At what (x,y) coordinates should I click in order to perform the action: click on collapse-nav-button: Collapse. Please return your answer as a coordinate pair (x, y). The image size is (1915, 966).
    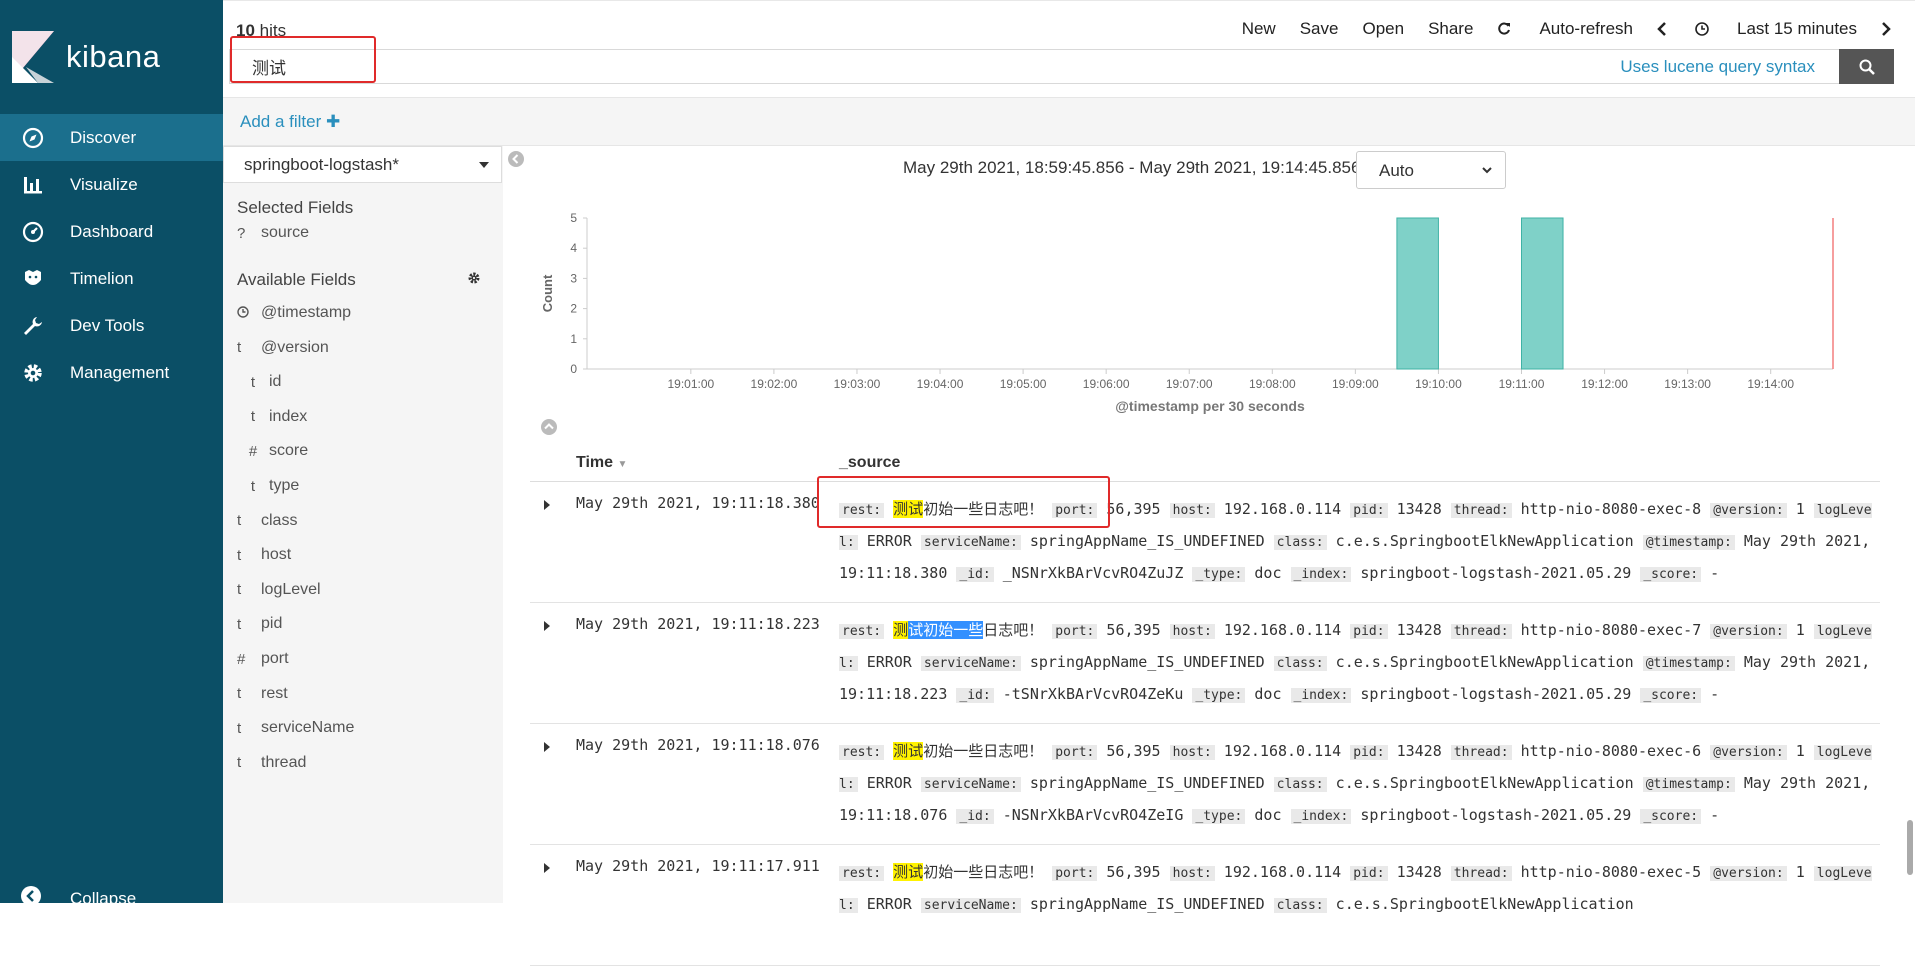
    Looking at the image, I should click on (78, 898).